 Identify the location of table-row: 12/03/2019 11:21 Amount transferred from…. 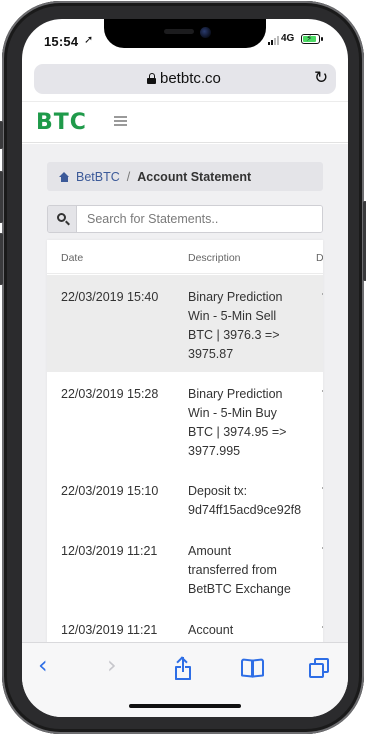
(185, 568).